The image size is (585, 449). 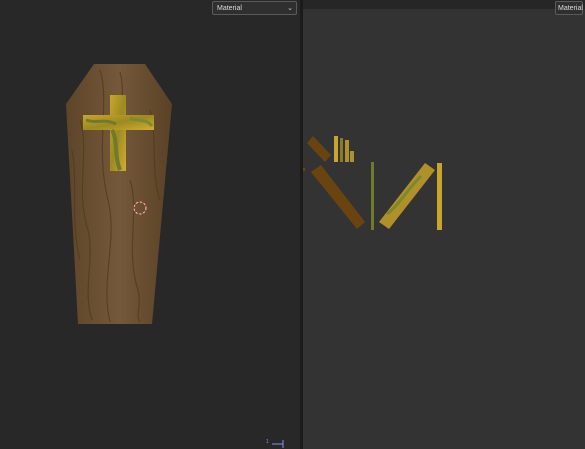 I want to click on shading-mode-value: Material, so click(x=229, y=8).